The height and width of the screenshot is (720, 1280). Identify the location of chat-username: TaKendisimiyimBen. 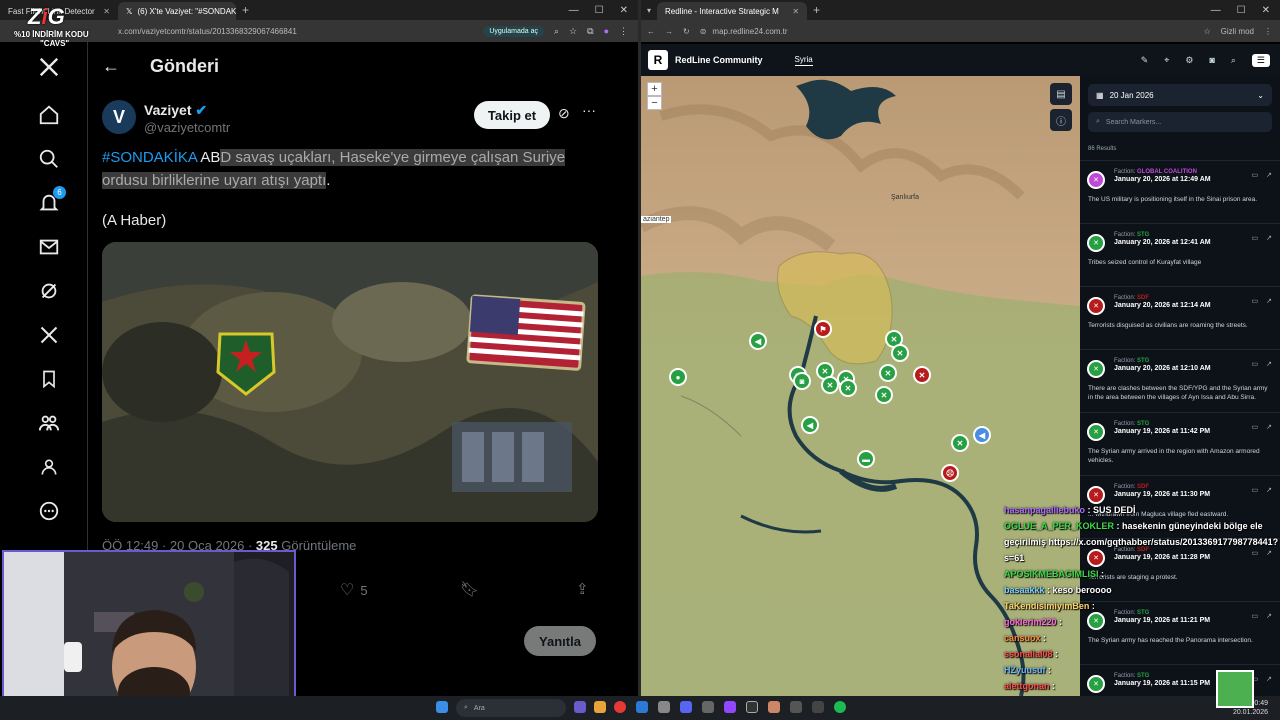
(1046, 606).